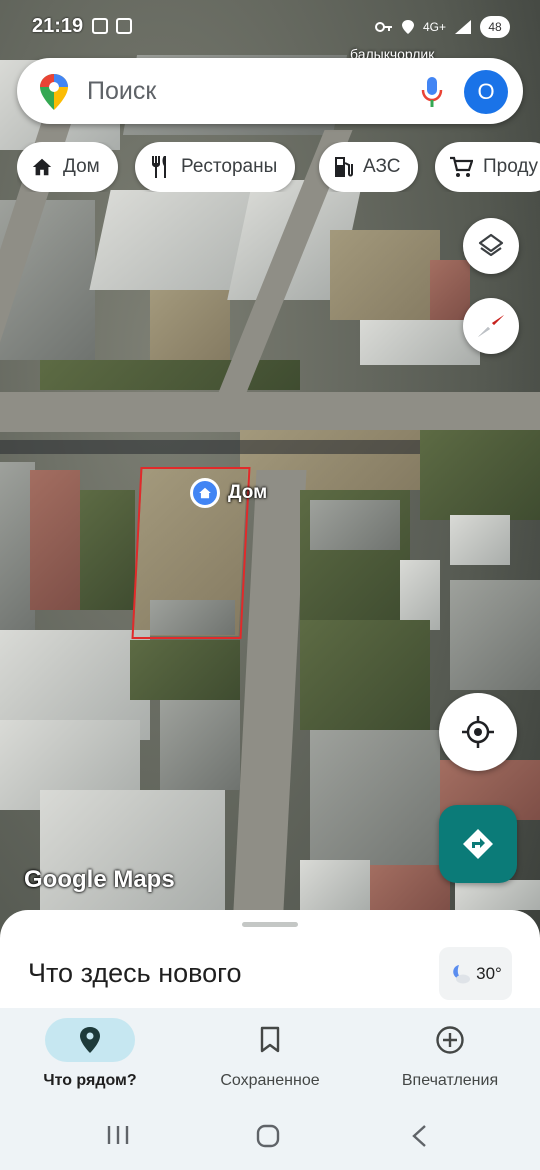  I want to click on home-button-icon, so click(268, 1136).